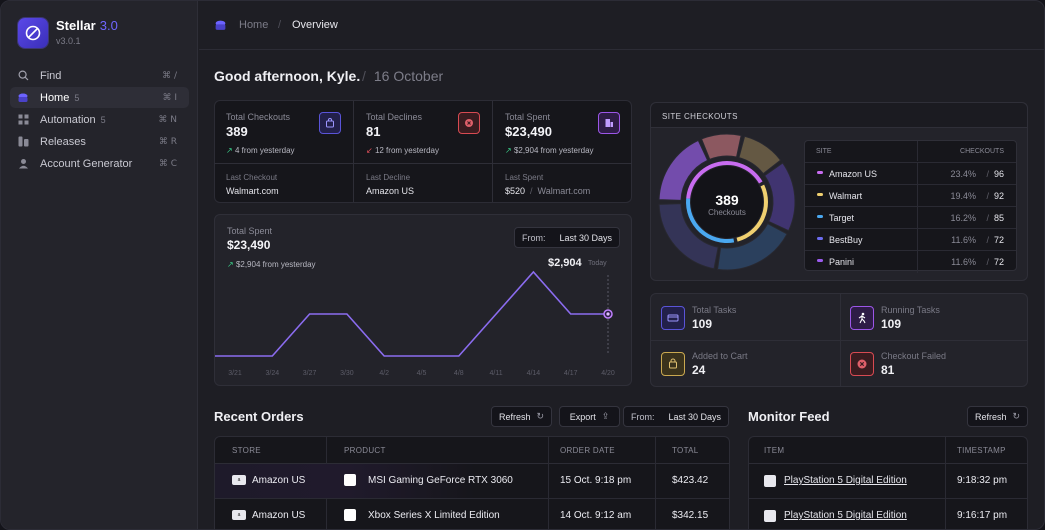  I want to click on order-total: $342.15, so click(690, 515).